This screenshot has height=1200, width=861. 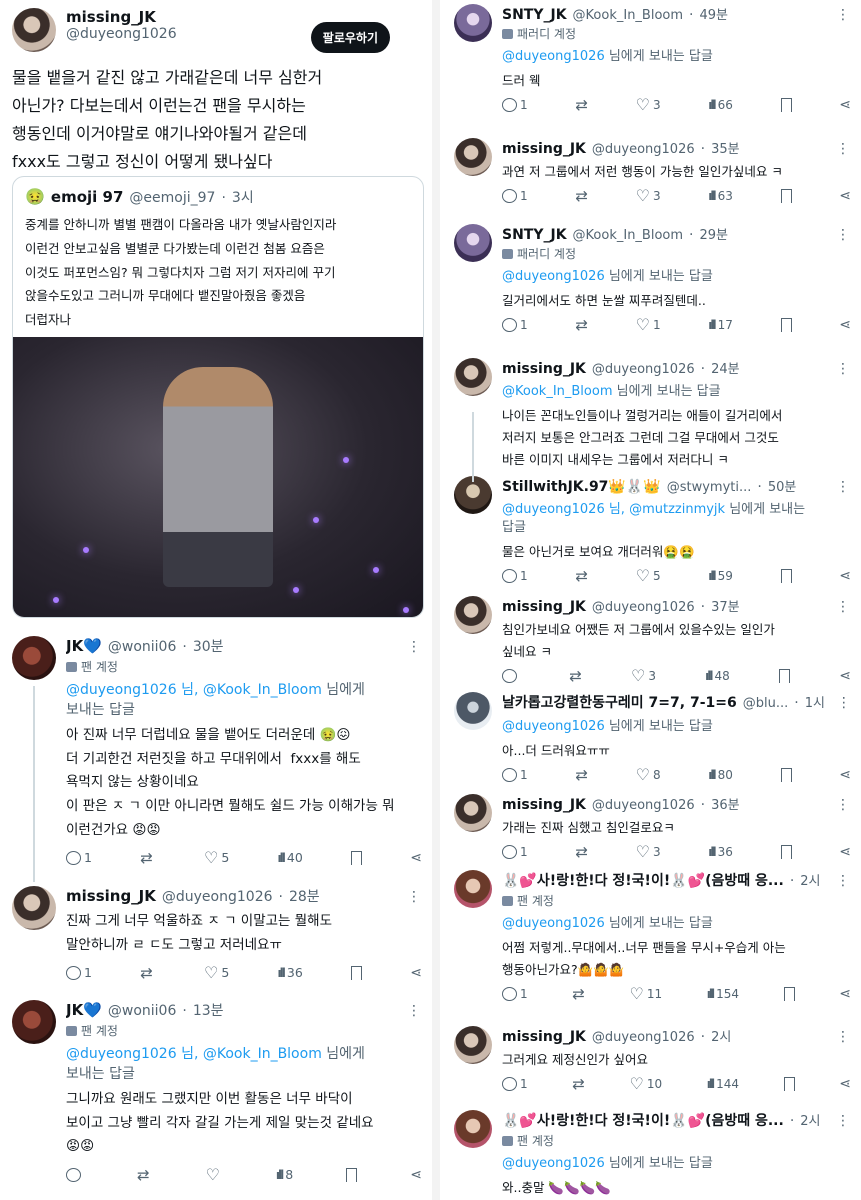 What do you see at coordinates (648, 325) in the screenshot?
I see `like-button: ♡ 1` at bounding box center [648, 325].